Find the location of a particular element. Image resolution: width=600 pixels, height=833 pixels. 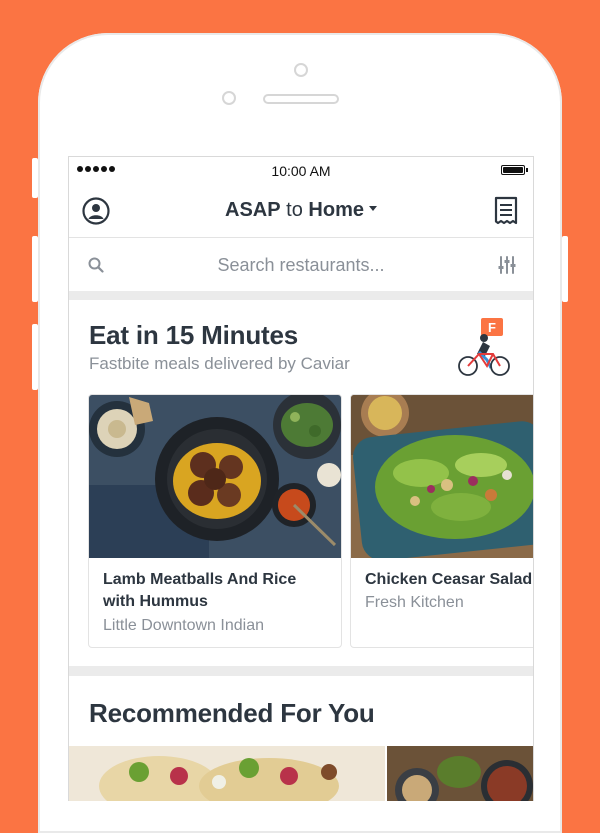

meal-name: Chicken Ceasar Salad is located at coordinates (449, 579).